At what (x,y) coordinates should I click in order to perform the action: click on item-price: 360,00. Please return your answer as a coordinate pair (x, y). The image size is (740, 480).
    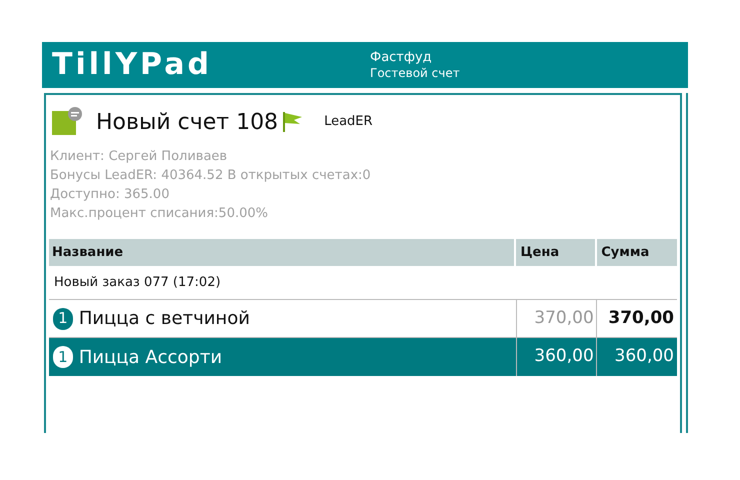
    Looking at the image, I should click on (556, 357).